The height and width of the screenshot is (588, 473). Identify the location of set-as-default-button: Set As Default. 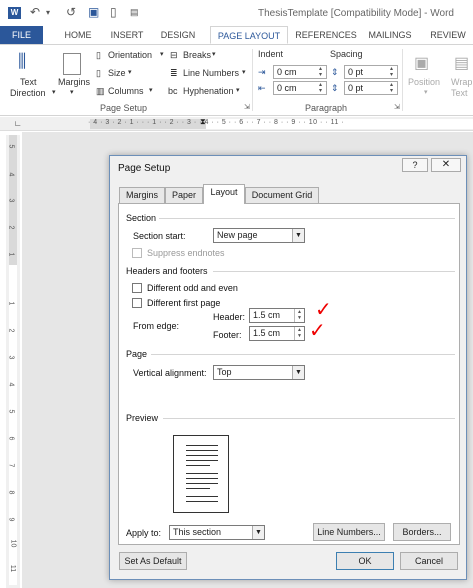
(153, 561).